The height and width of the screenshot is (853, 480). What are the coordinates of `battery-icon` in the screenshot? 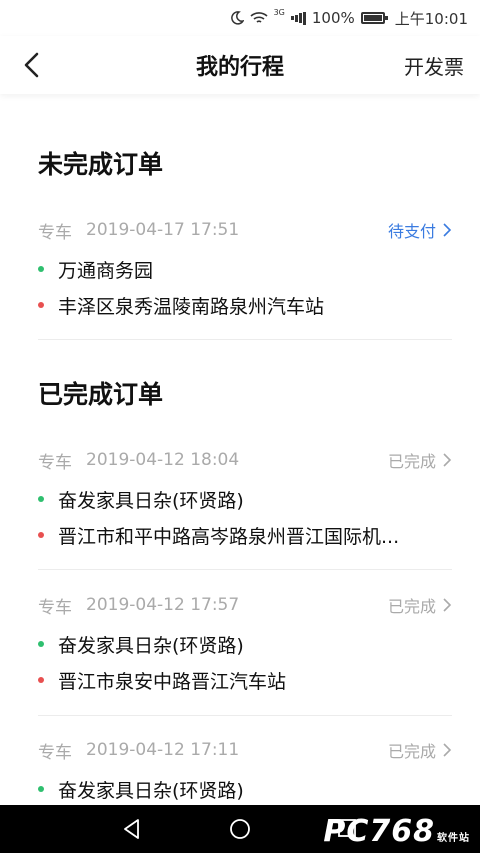 It's located at (374, 18).